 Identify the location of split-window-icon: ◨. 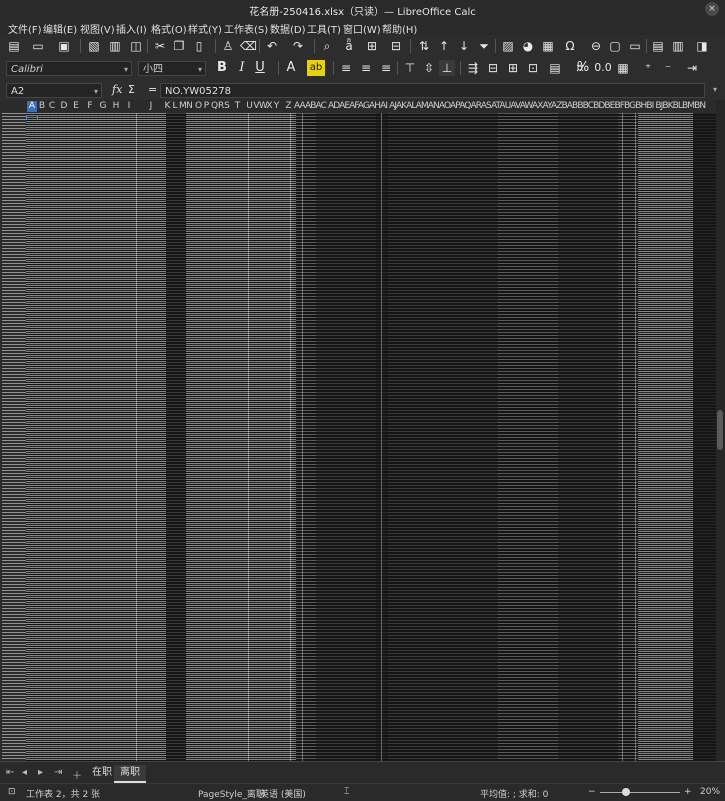
(702, 46).